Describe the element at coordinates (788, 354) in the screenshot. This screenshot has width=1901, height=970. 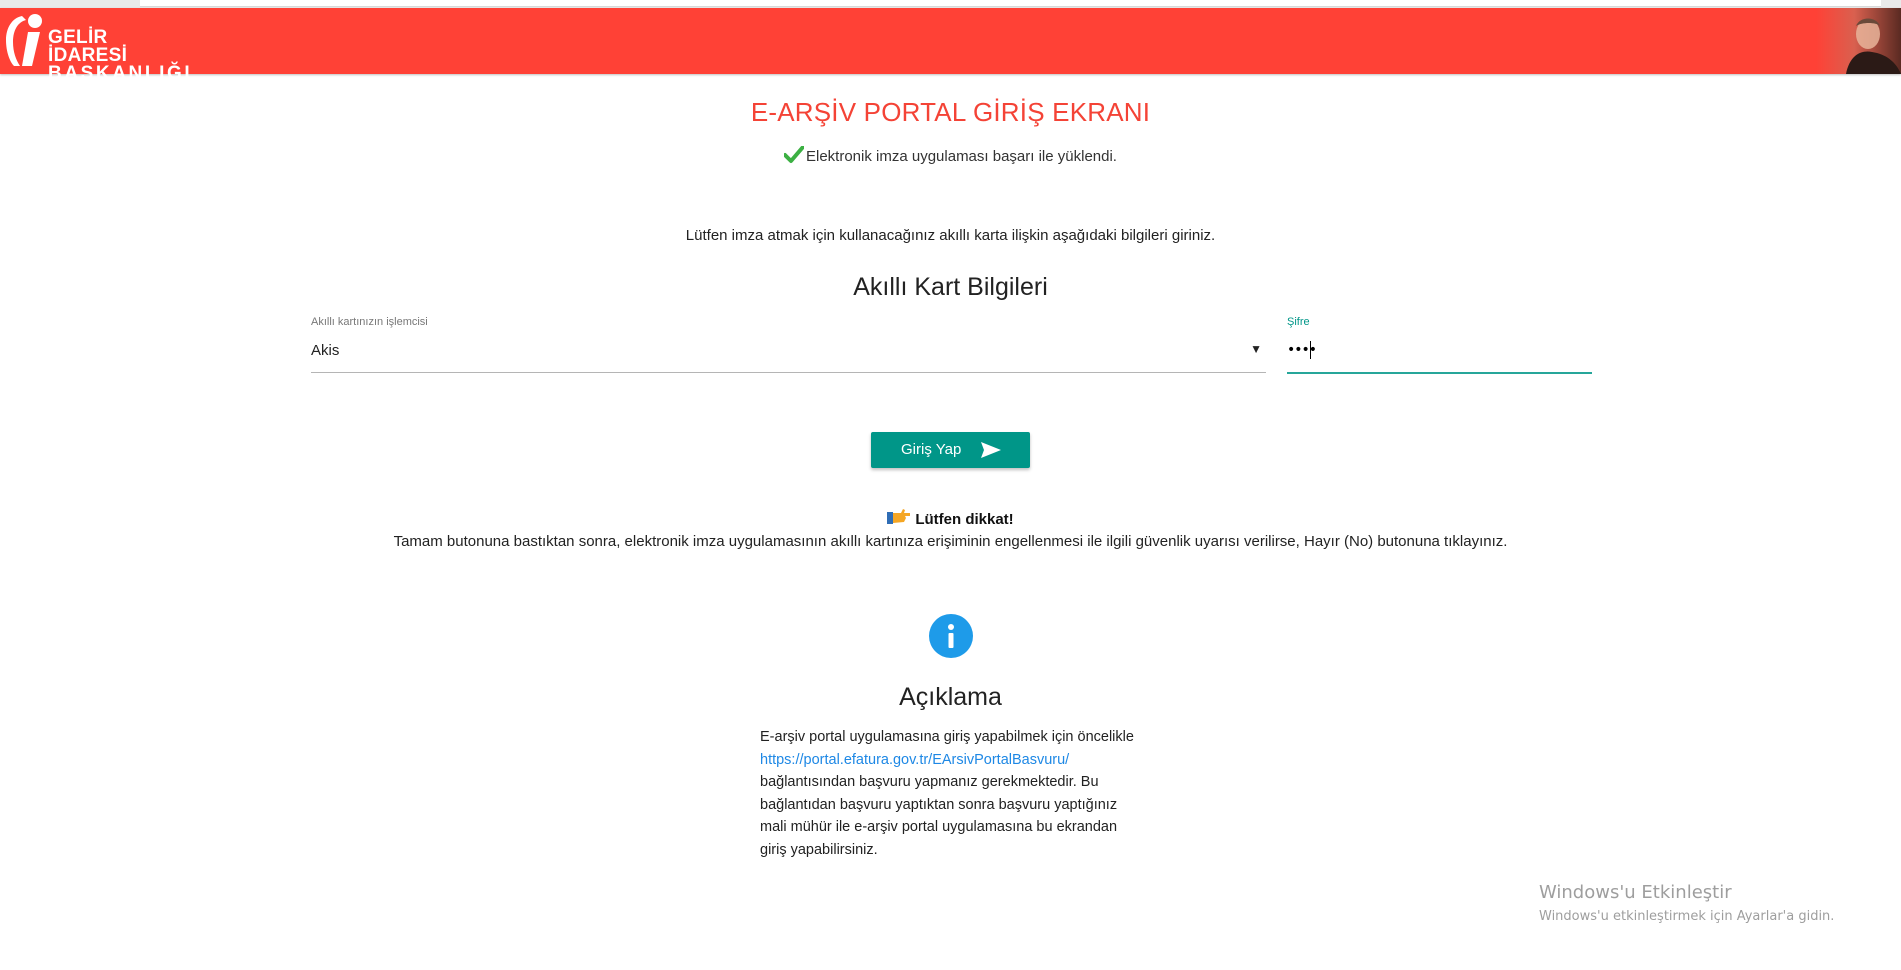
I see `processor-select: Akis ▼` at that location.